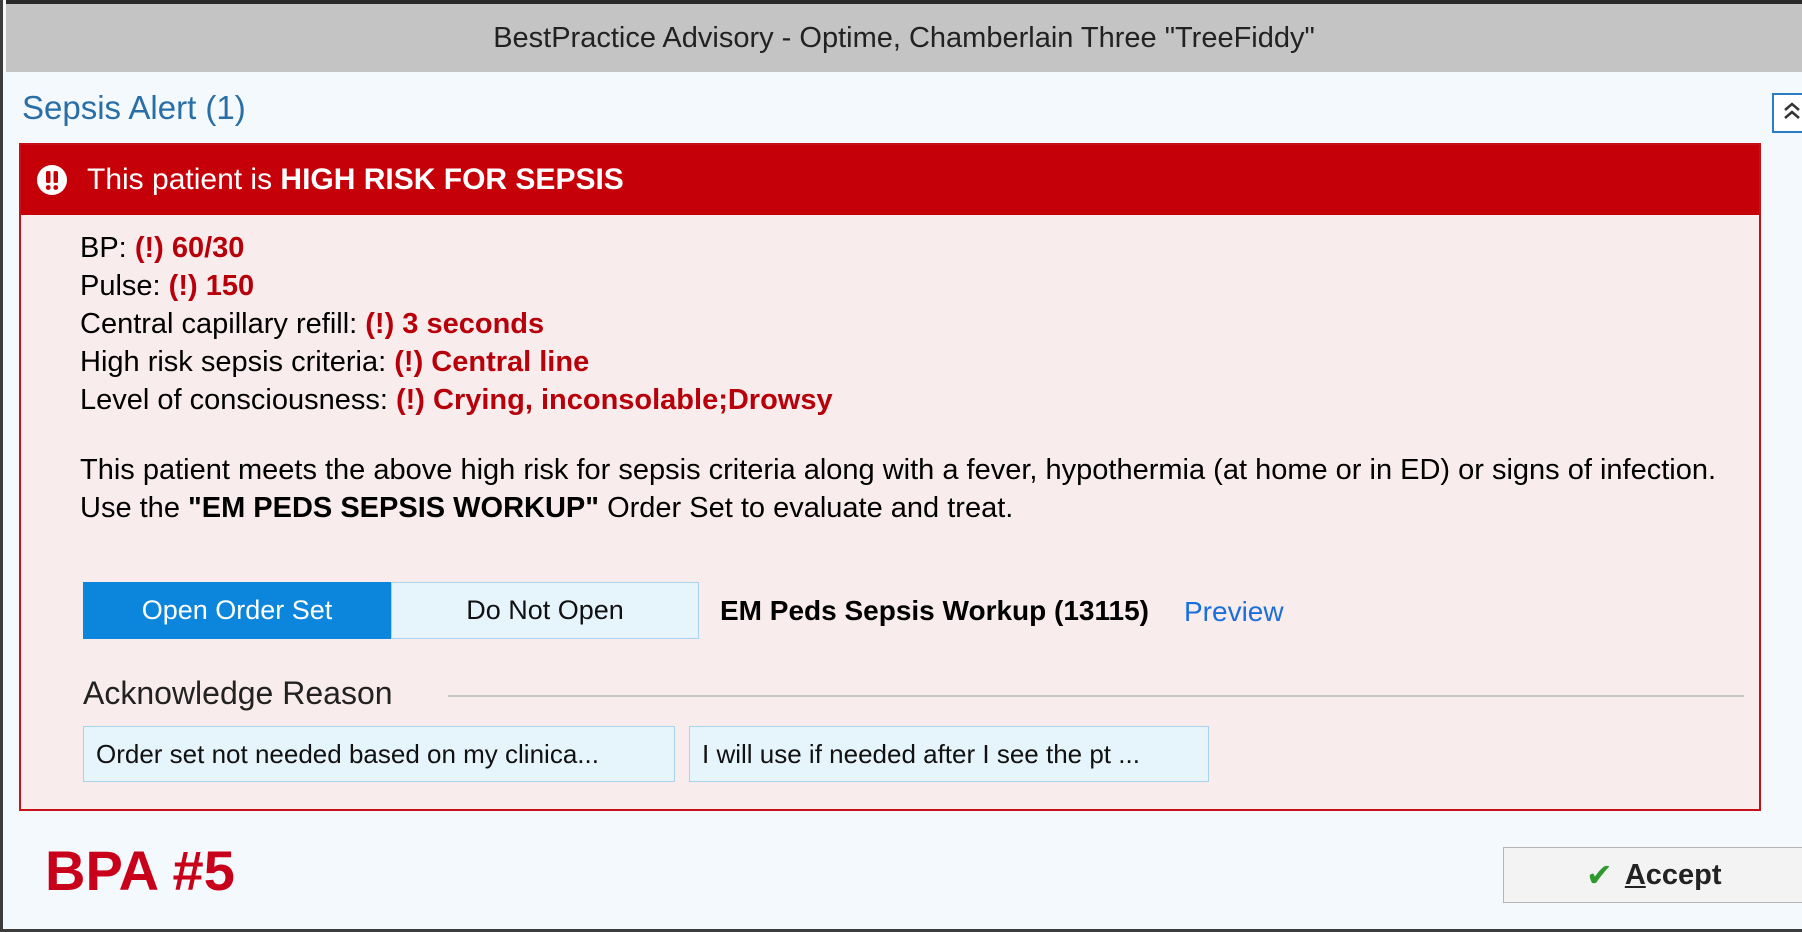 This screenshot has height=932, width=1802. Describe the element at coordinates (237, 610) in the screenshot. I see `open-order-set-button: Open Order Set` at that location.